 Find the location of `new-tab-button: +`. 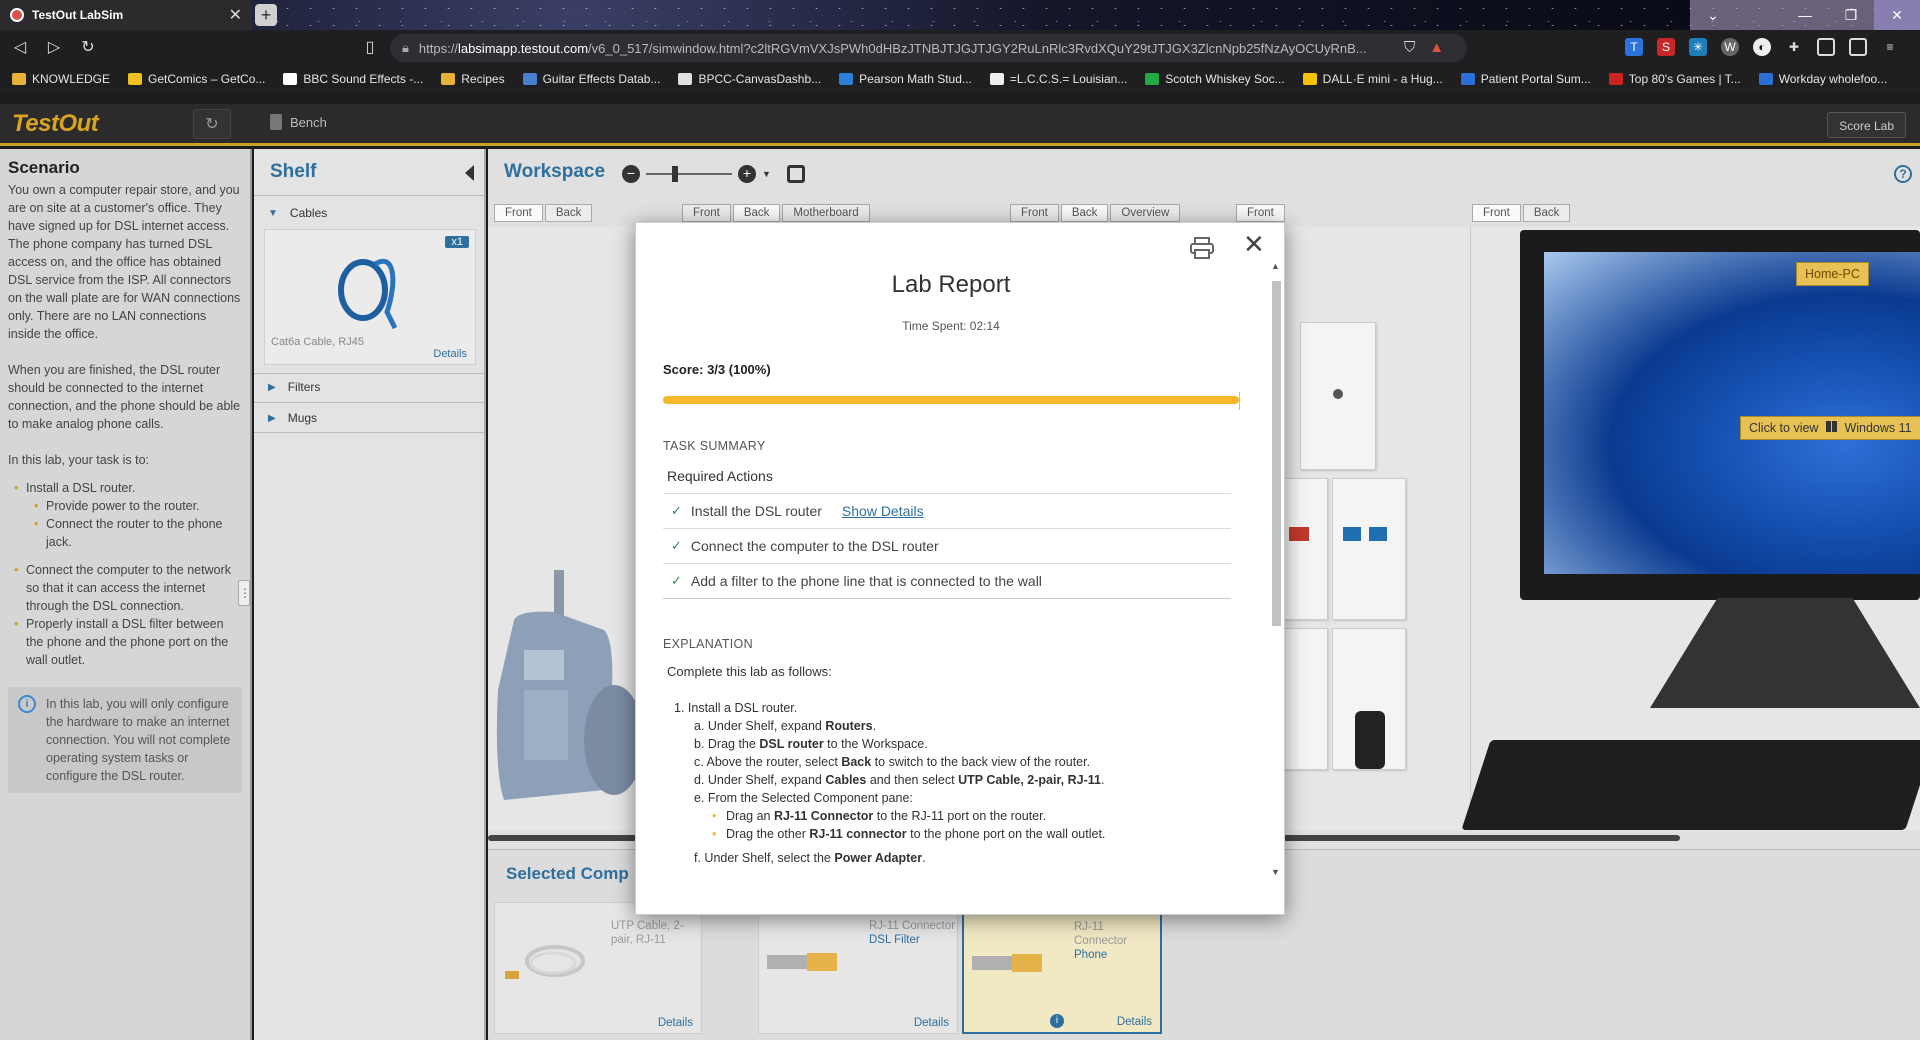

new-tab-button: + is located at coordinates (266, 15).